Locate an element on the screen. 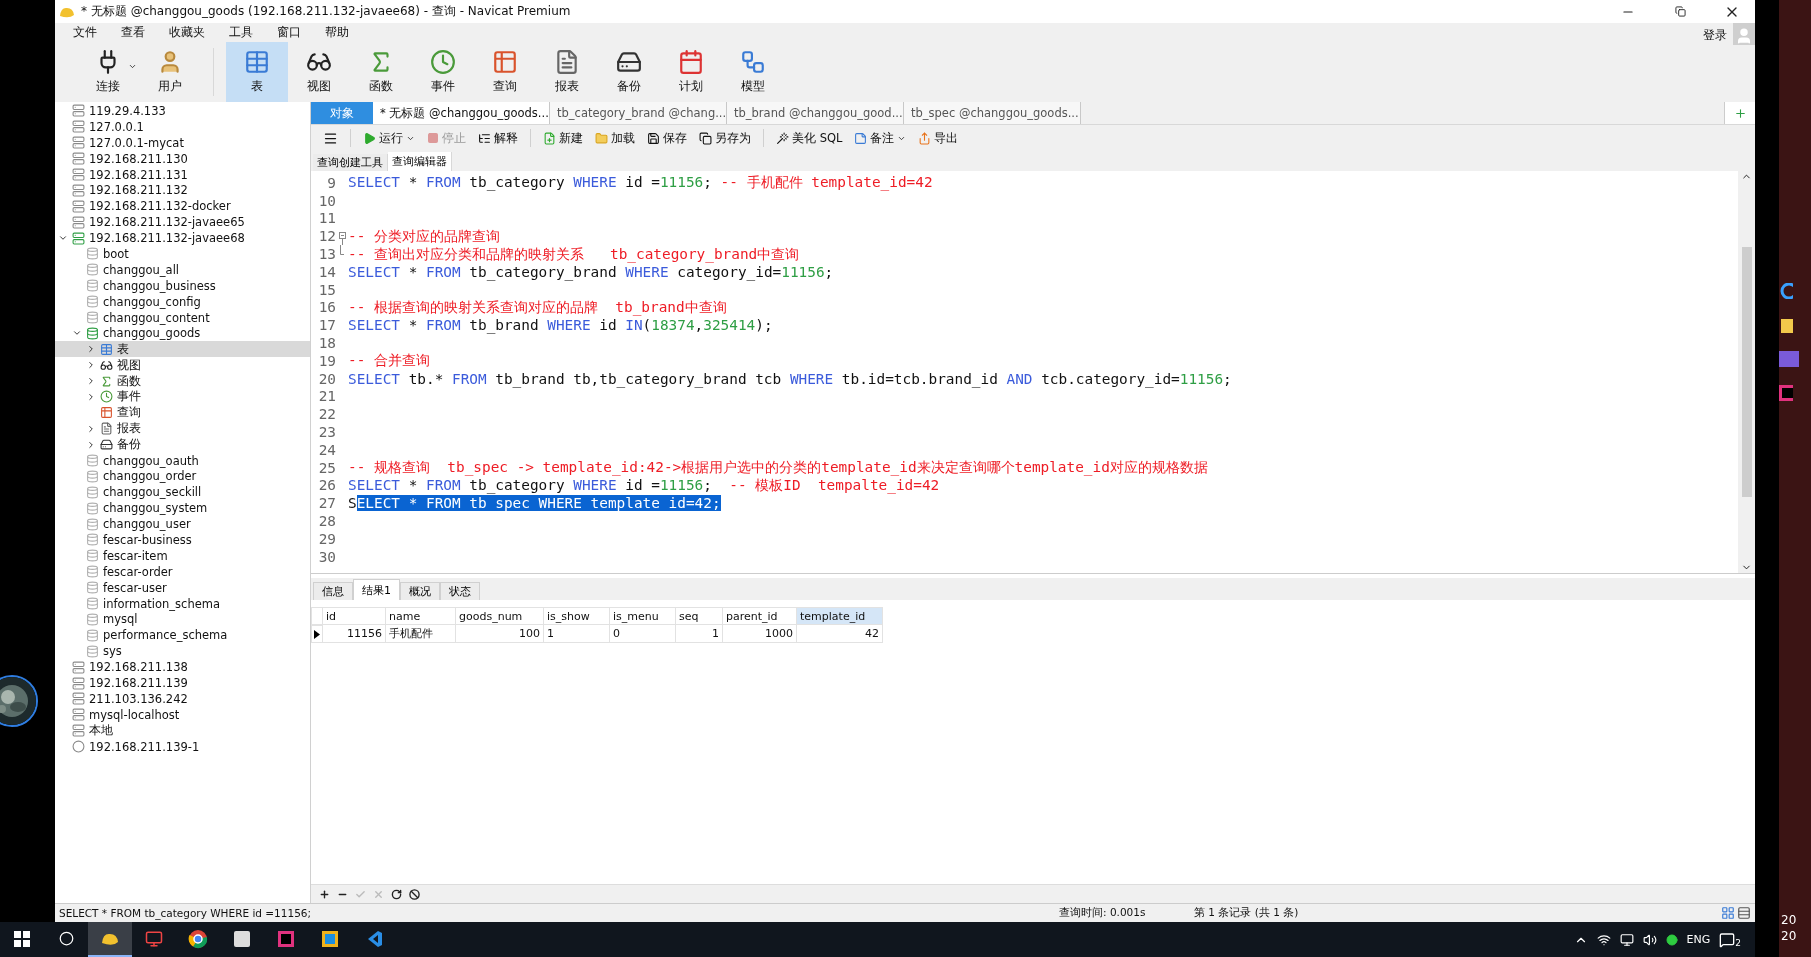 The width and height of the screenshot is (1811, 957). editor-mode-tab: 查询编辑器 is located at coordinates (420, 161).